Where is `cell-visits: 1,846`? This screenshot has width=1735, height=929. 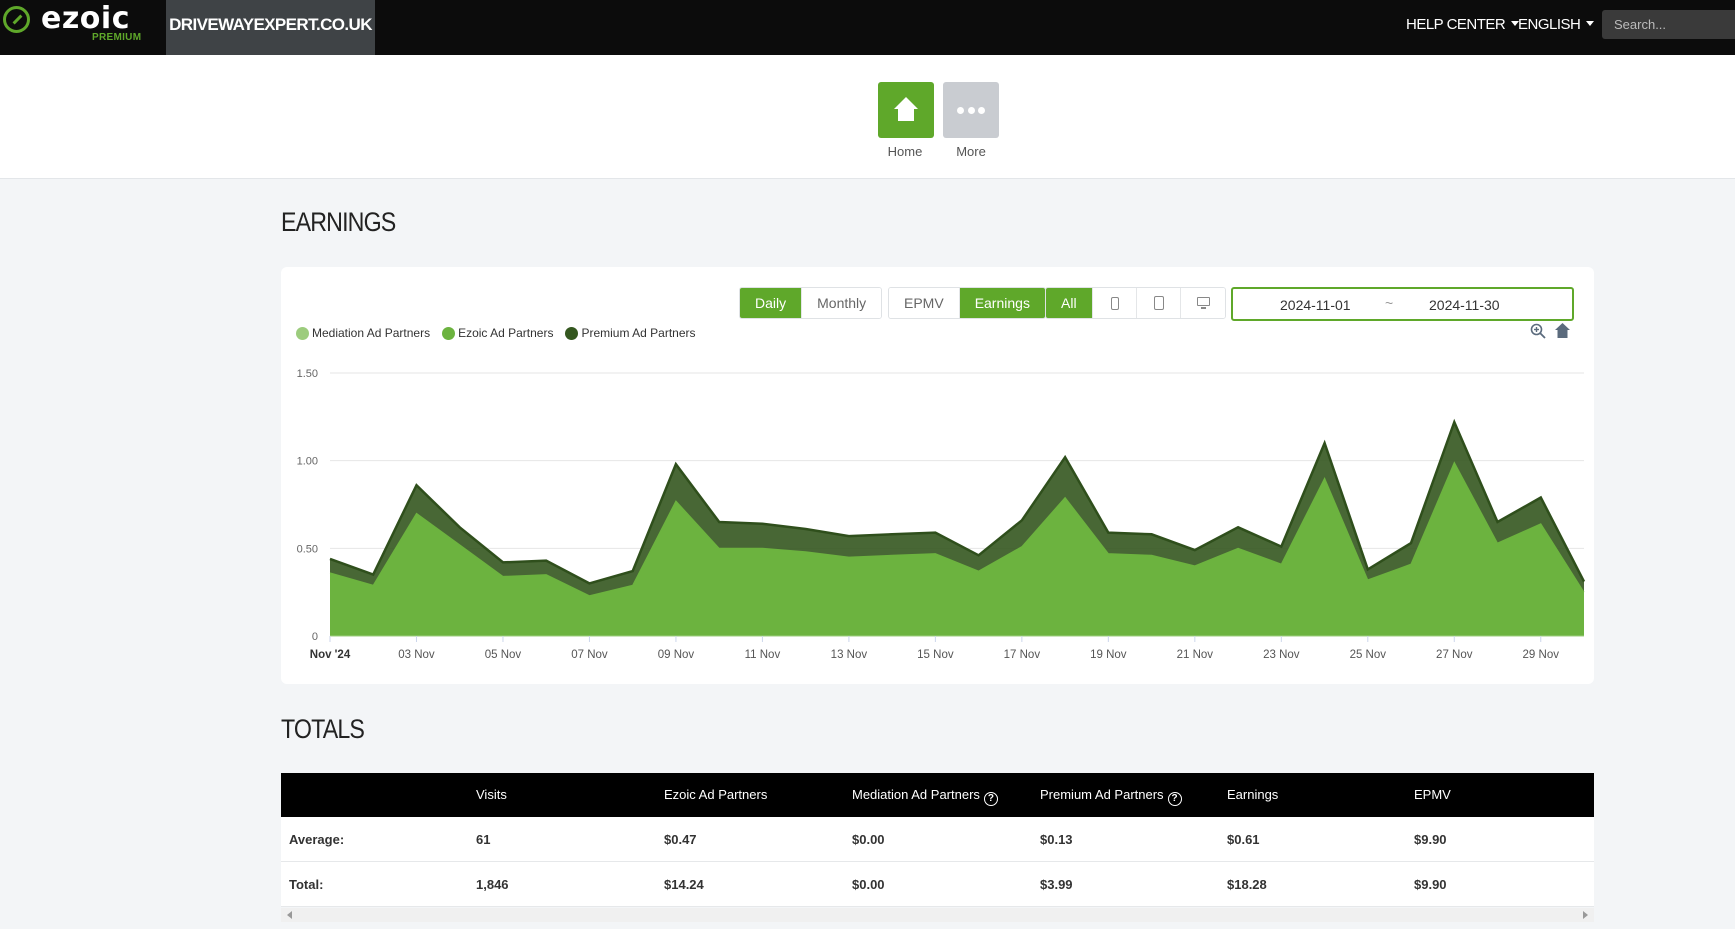 cell-visits: 1,846 is located at coordinates (492, 884).